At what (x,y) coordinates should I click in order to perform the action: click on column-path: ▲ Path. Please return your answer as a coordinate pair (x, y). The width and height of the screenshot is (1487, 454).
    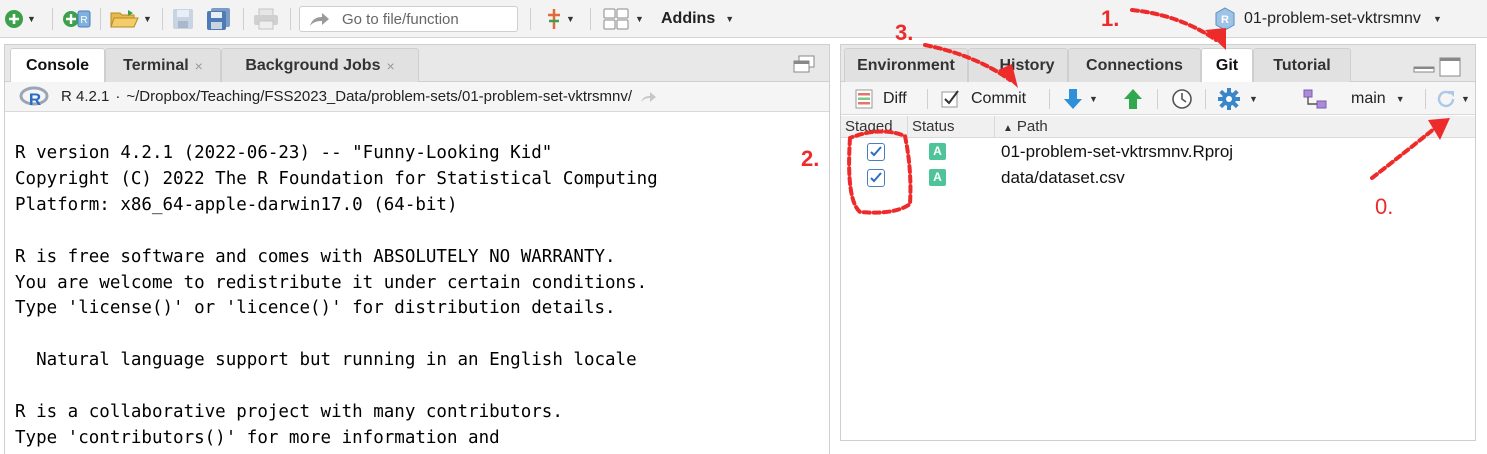
    Looking at the image, I should click on (1235, 127).